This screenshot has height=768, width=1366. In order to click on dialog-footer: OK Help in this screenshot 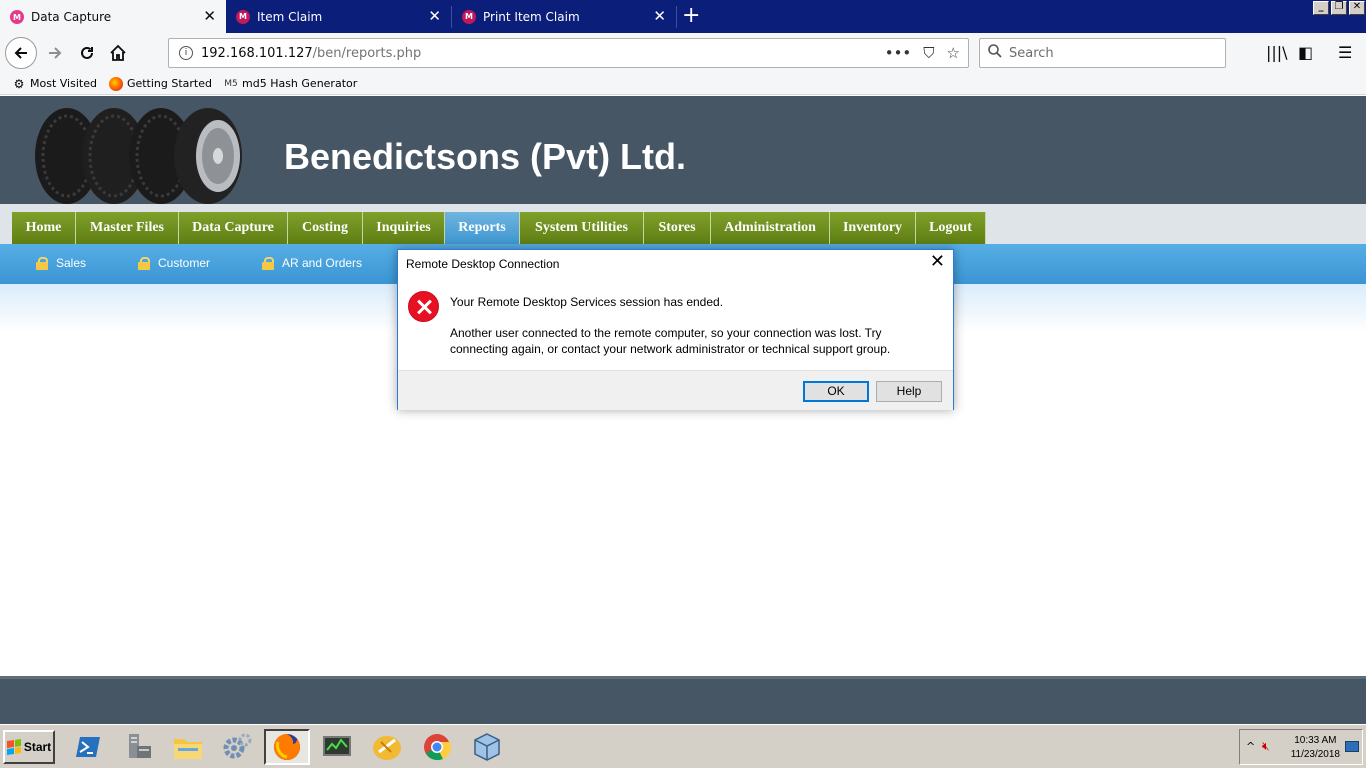, I will do `click(675, 390)`.